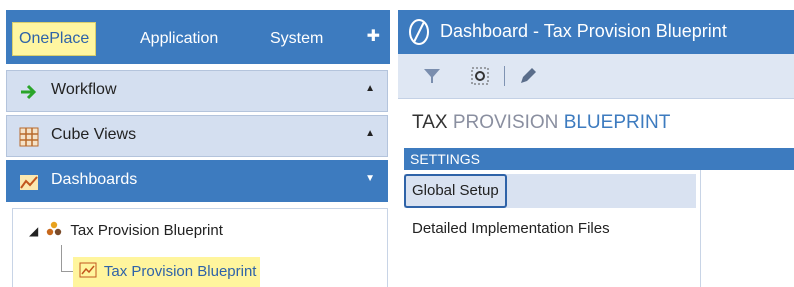  I want to click on toolbar-separator, so click(504, 76).